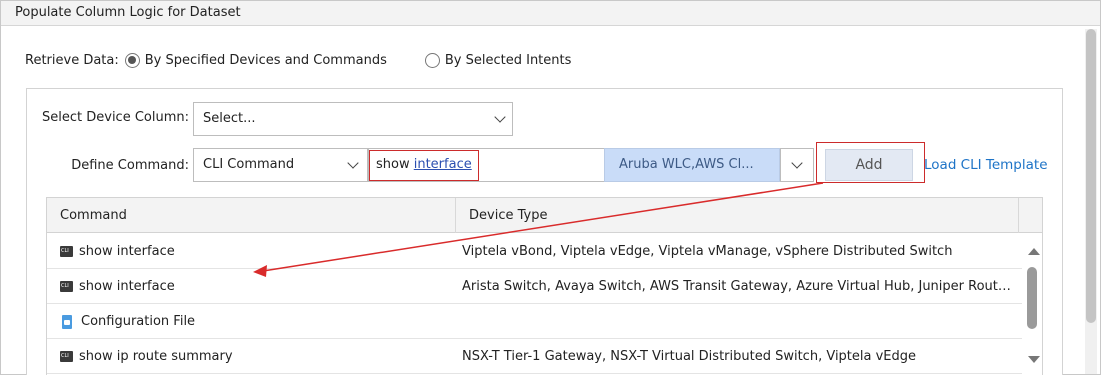  Describe the element at coordinates (550, 13) in the screenshot. I see `panel-title: Populate Column Logic for Dataset` at that location.